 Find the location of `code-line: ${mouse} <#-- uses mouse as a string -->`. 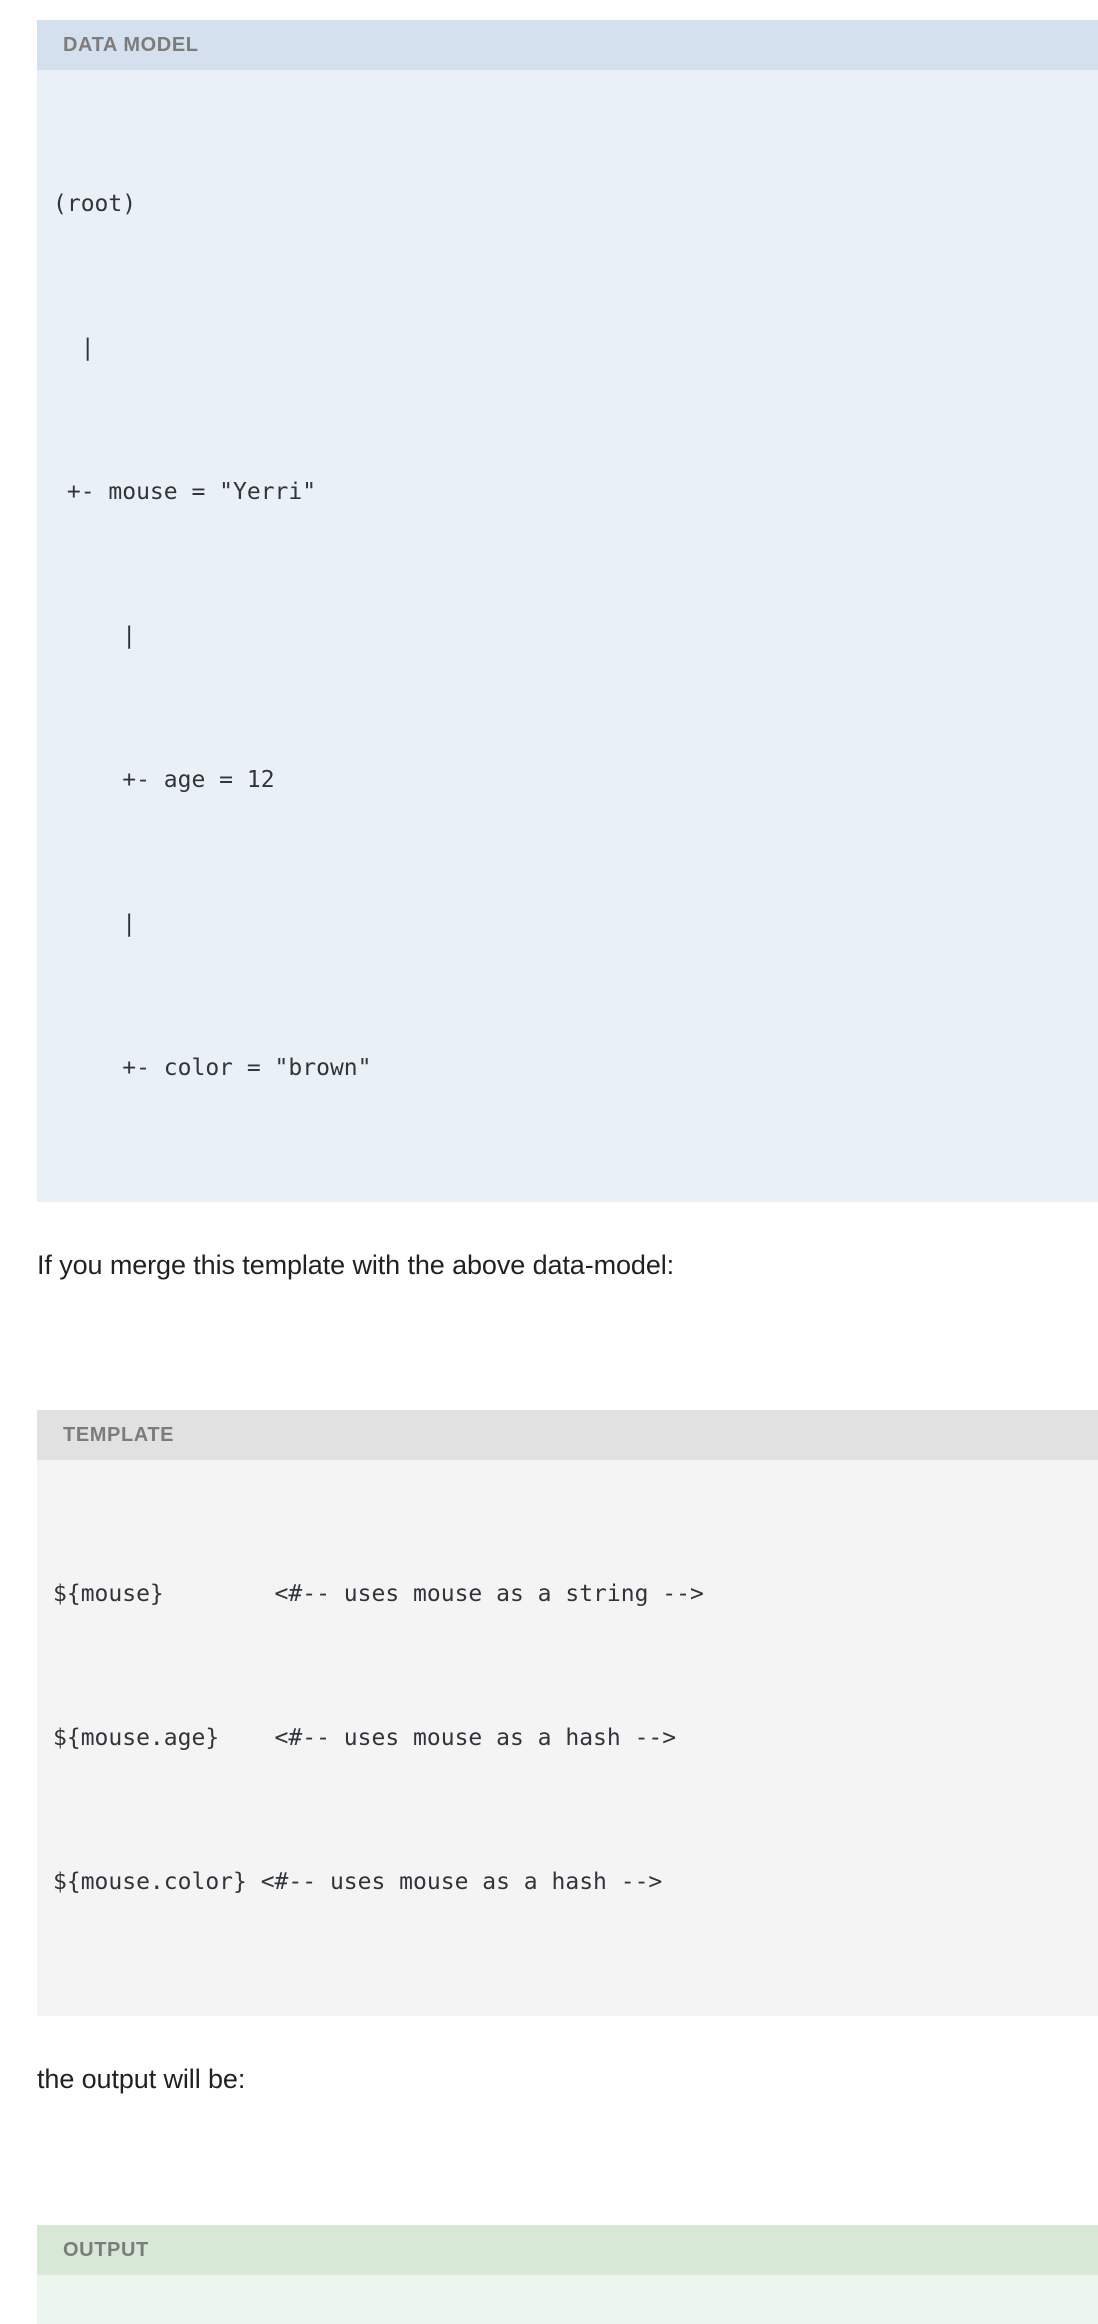

code-line: ${mouse} <#-- uses mouse as a string --> is located at coordinates (378, 1594).